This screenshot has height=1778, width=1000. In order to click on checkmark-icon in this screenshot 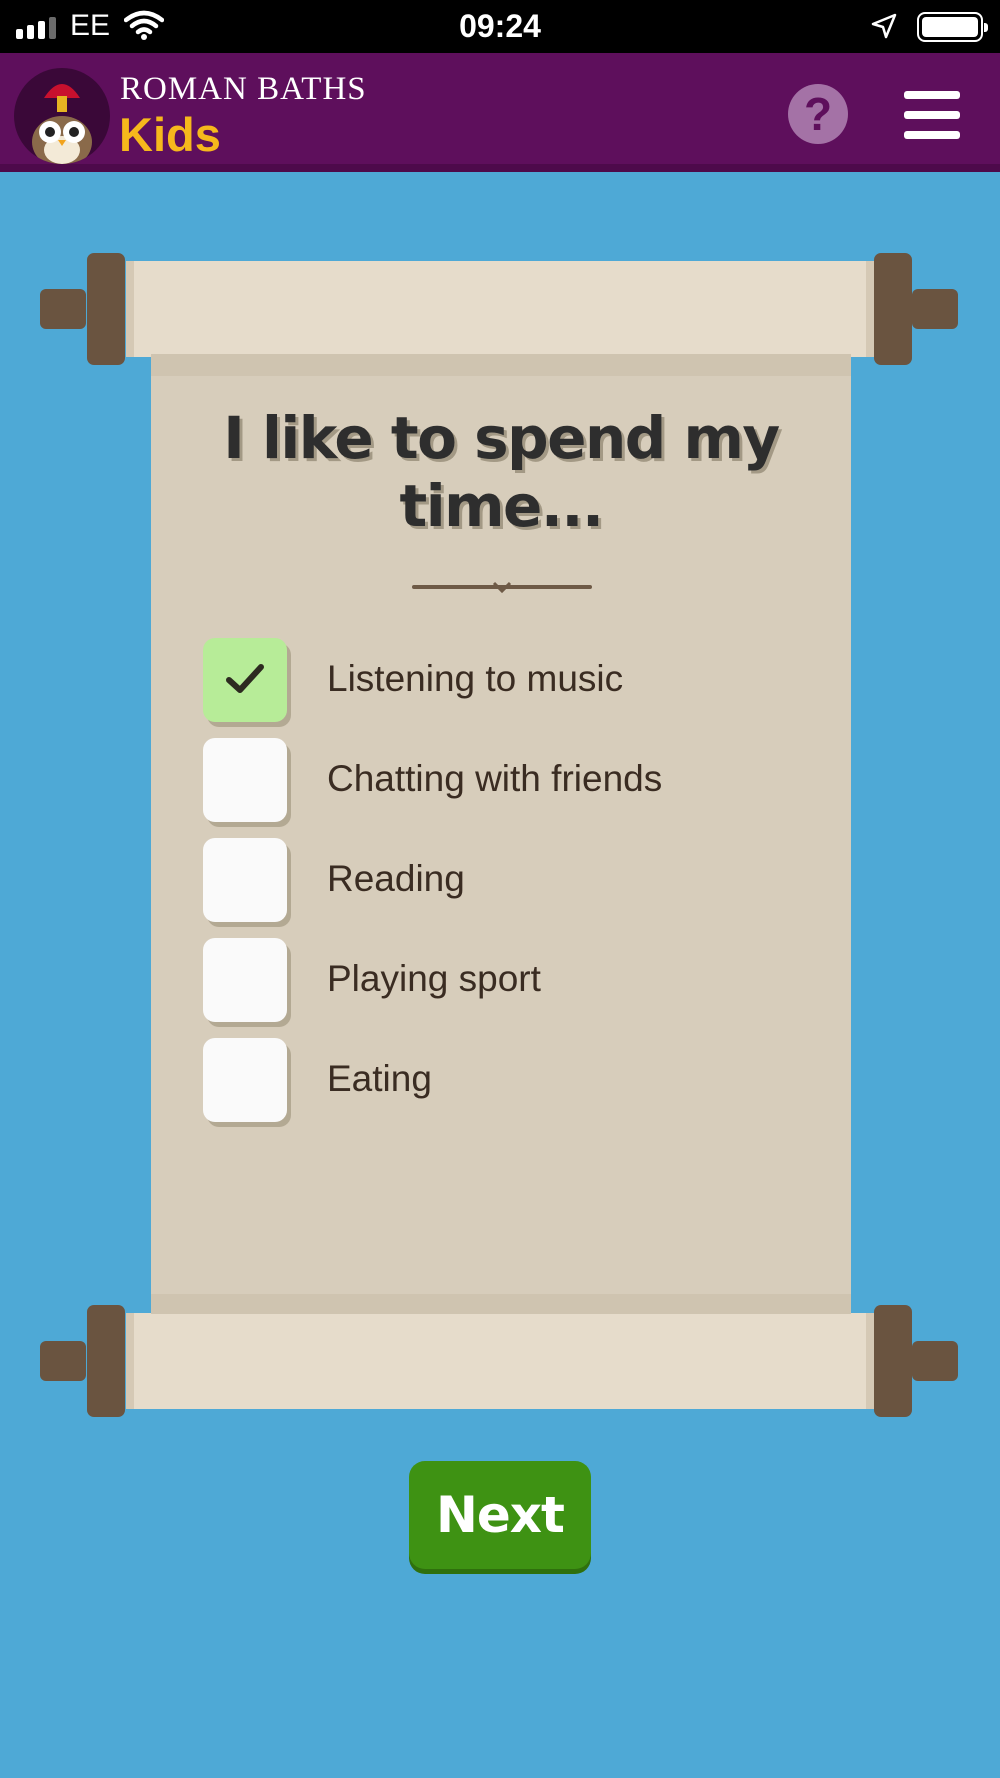, I will do `click(245, 678)`.